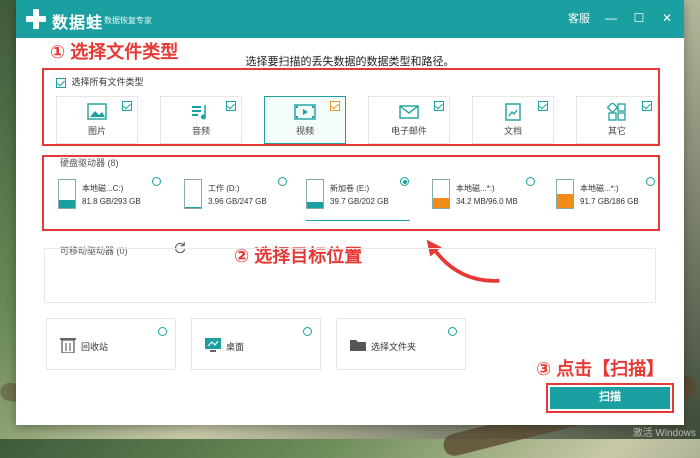 The width and height of the screenshot is (700, 458). Describe the element at coordinates (128, 20) in the screenshot. I see `app-subtitle: 数据恢复专家` at that location.